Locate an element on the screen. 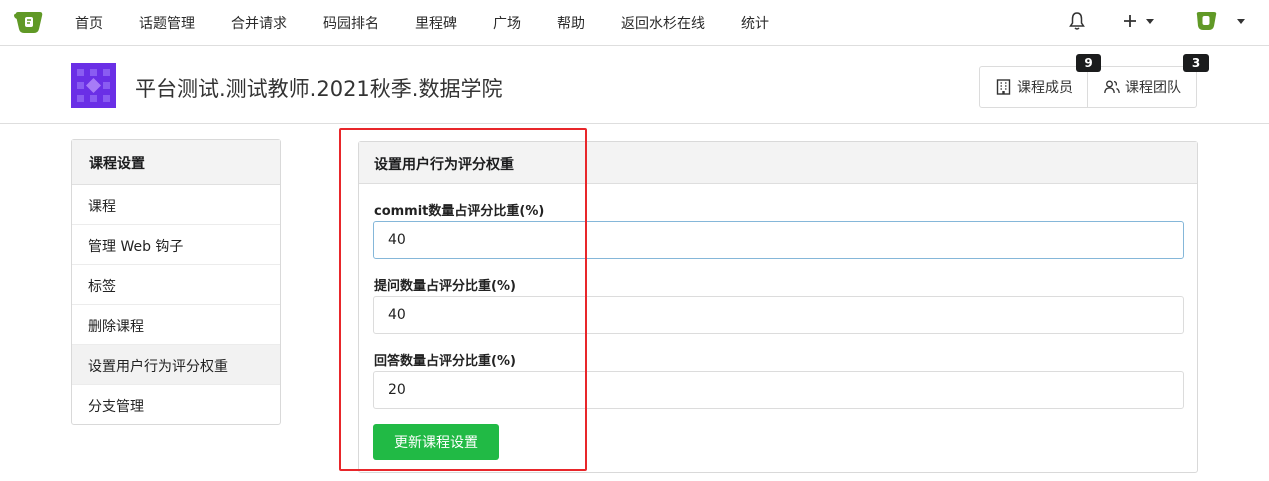  nav-item-pull-requests: 合并请求 is located at coordinates (259, 23).